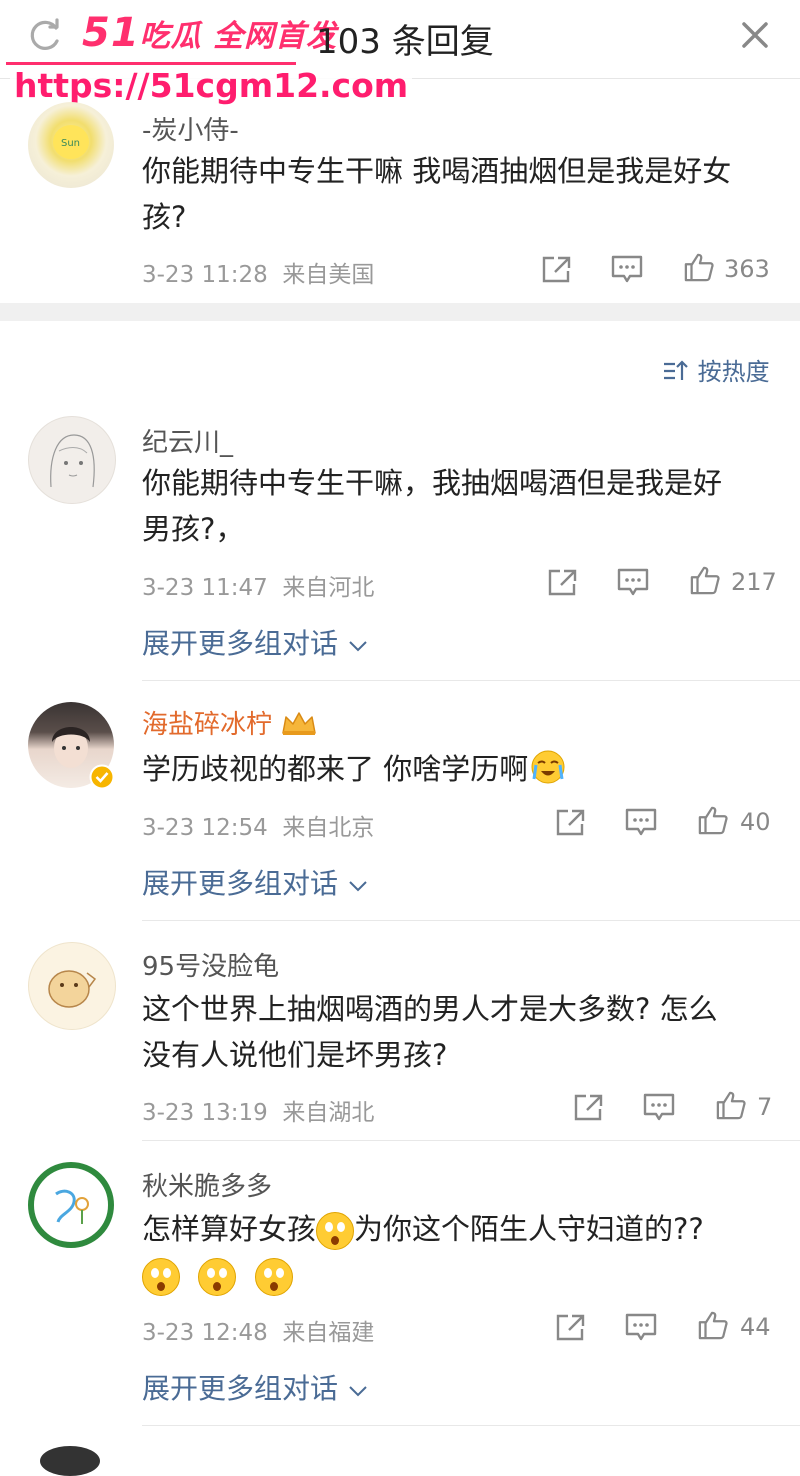 This screenshot has width=800, height=1476. I want to click on location: 来自北京, so click(328, 828).